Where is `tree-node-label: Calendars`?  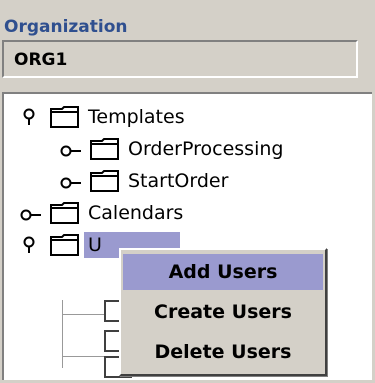 tree-node-label: Calendars is located at coordinates (136, 213).